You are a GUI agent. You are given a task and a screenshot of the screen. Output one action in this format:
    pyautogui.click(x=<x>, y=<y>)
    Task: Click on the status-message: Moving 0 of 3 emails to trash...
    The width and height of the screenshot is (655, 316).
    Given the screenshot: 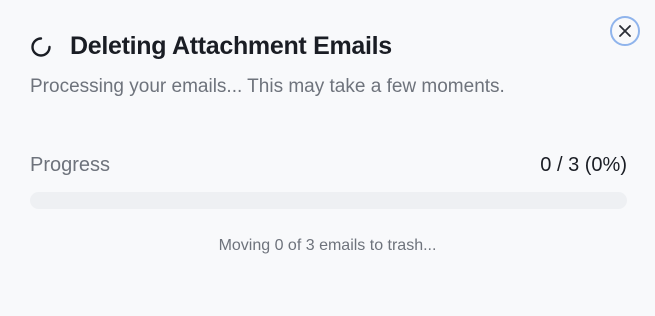 What is the action you would take?
    pyautogui.click(x=327, y=245)
    